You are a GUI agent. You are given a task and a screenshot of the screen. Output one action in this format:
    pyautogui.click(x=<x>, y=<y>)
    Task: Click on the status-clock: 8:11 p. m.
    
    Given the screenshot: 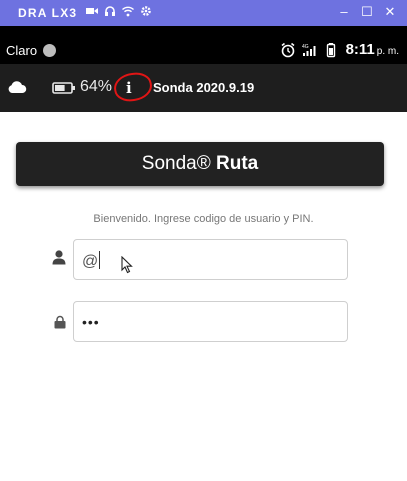 What is the action you would take?
    pyautogui.click(x=372, y=50)
    